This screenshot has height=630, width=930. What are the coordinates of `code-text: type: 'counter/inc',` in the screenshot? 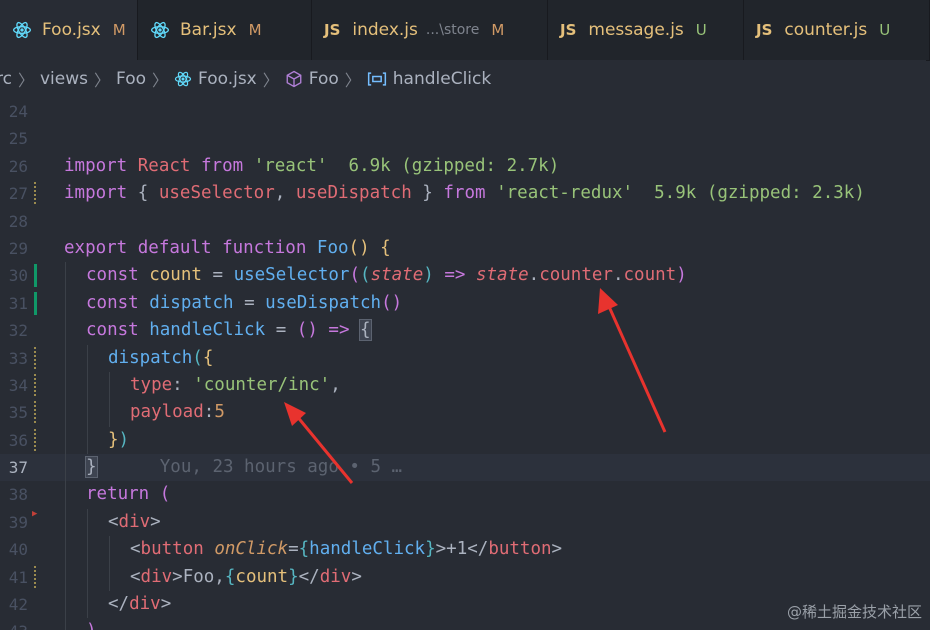 It's located at (235, 385).